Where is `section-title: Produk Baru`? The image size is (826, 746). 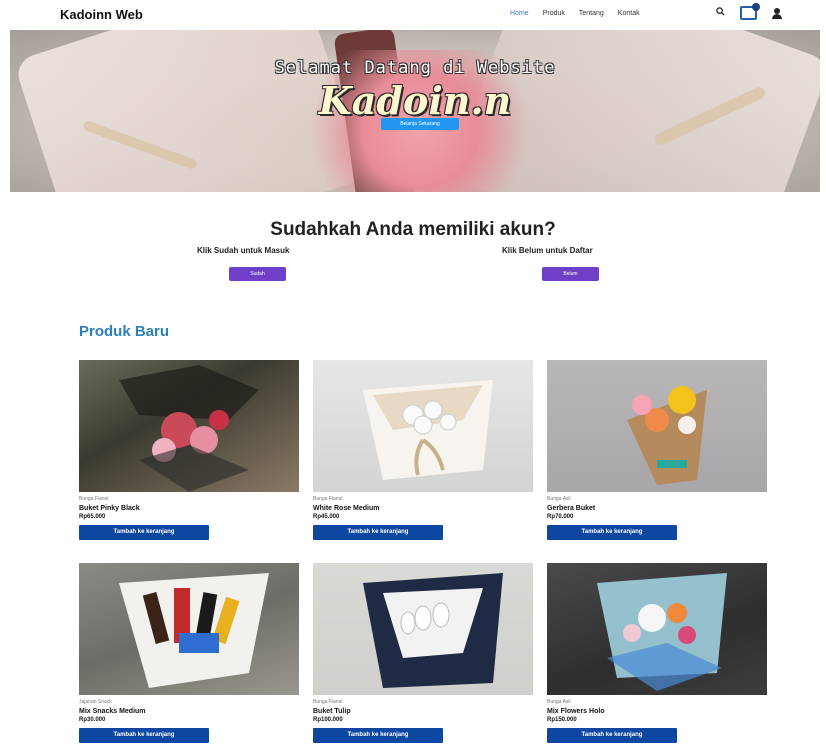
section-title: Produk Baru is located at coordinates (124, 331).